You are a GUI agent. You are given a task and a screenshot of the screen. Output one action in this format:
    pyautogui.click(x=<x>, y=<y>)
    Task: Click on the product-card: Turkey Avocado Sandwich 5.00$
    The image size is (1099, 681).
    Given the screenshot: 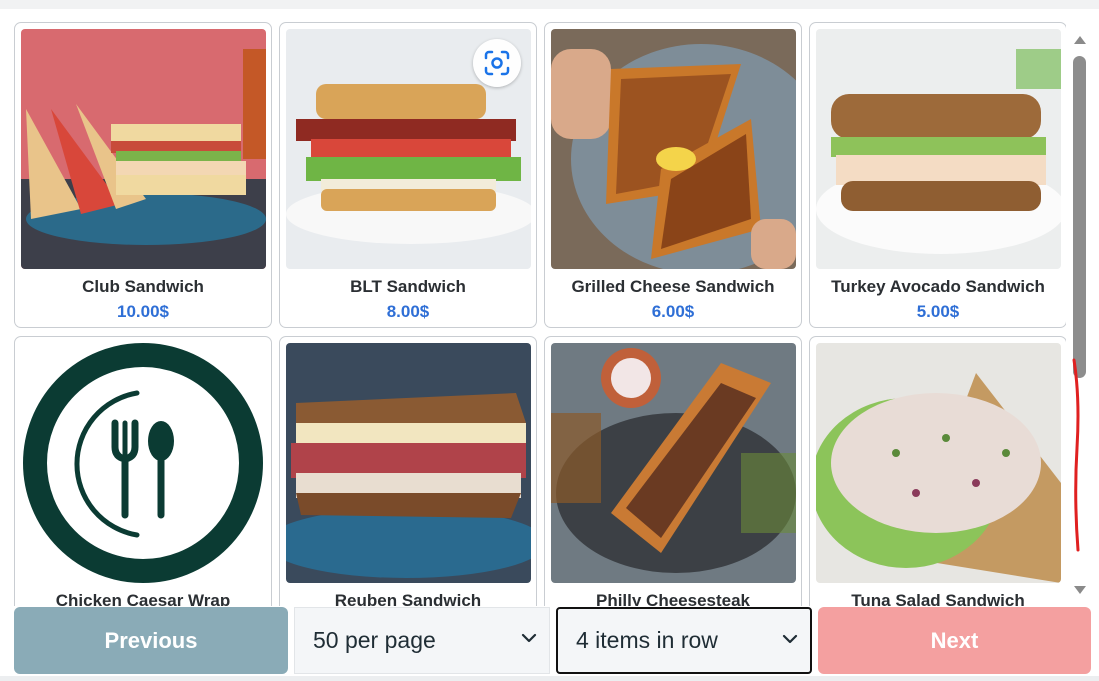 What is the action you would take?
    pyautogui.click(x=937, y=175)
    